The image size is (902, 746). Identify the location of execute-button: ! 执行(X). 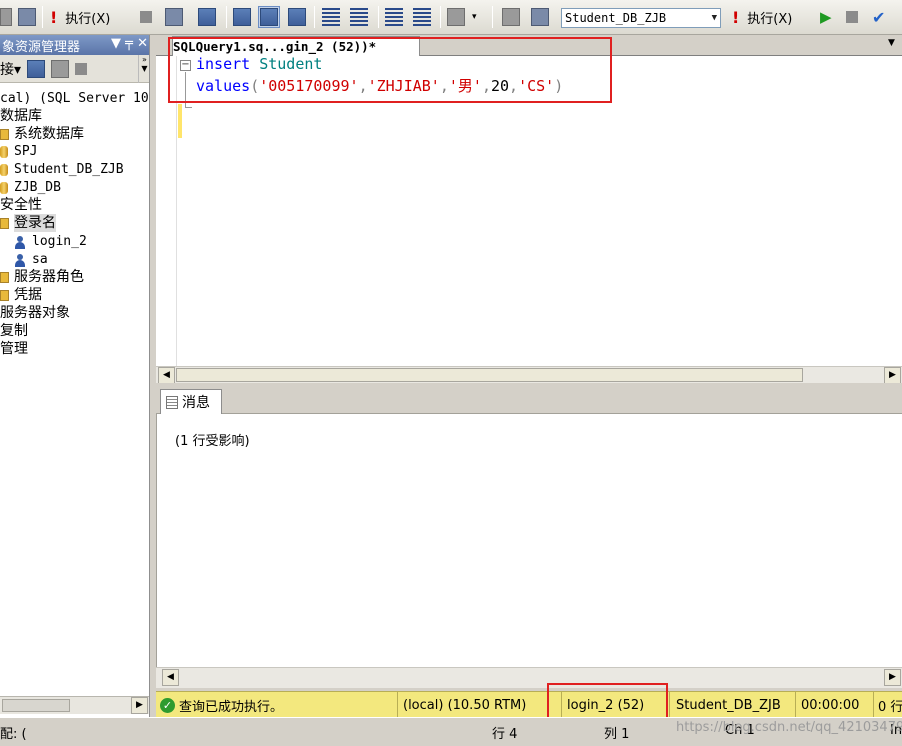
(80, 17).